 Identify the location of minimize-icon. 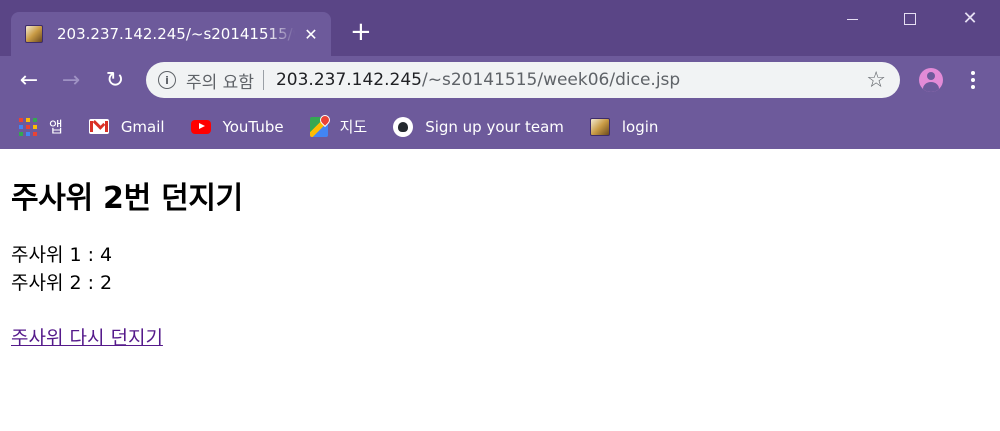
(852, 19).